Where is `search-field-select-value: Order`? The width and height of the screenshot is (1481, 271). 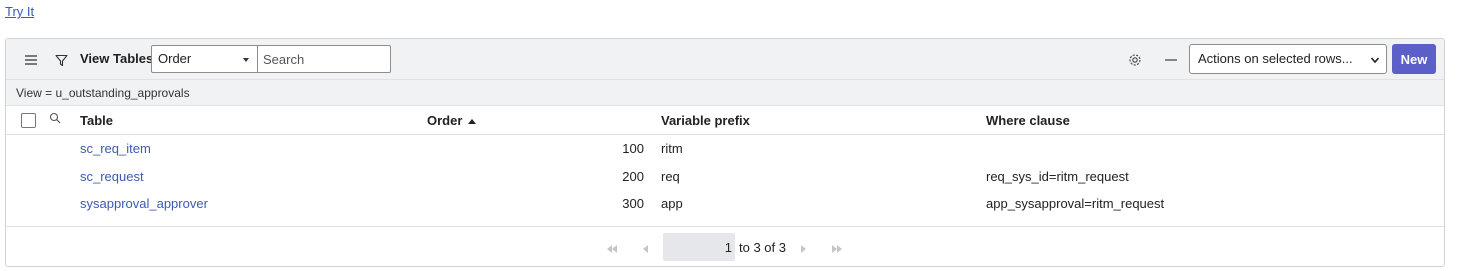 search-field-select-value: Order is located at coordinates (175, 58).